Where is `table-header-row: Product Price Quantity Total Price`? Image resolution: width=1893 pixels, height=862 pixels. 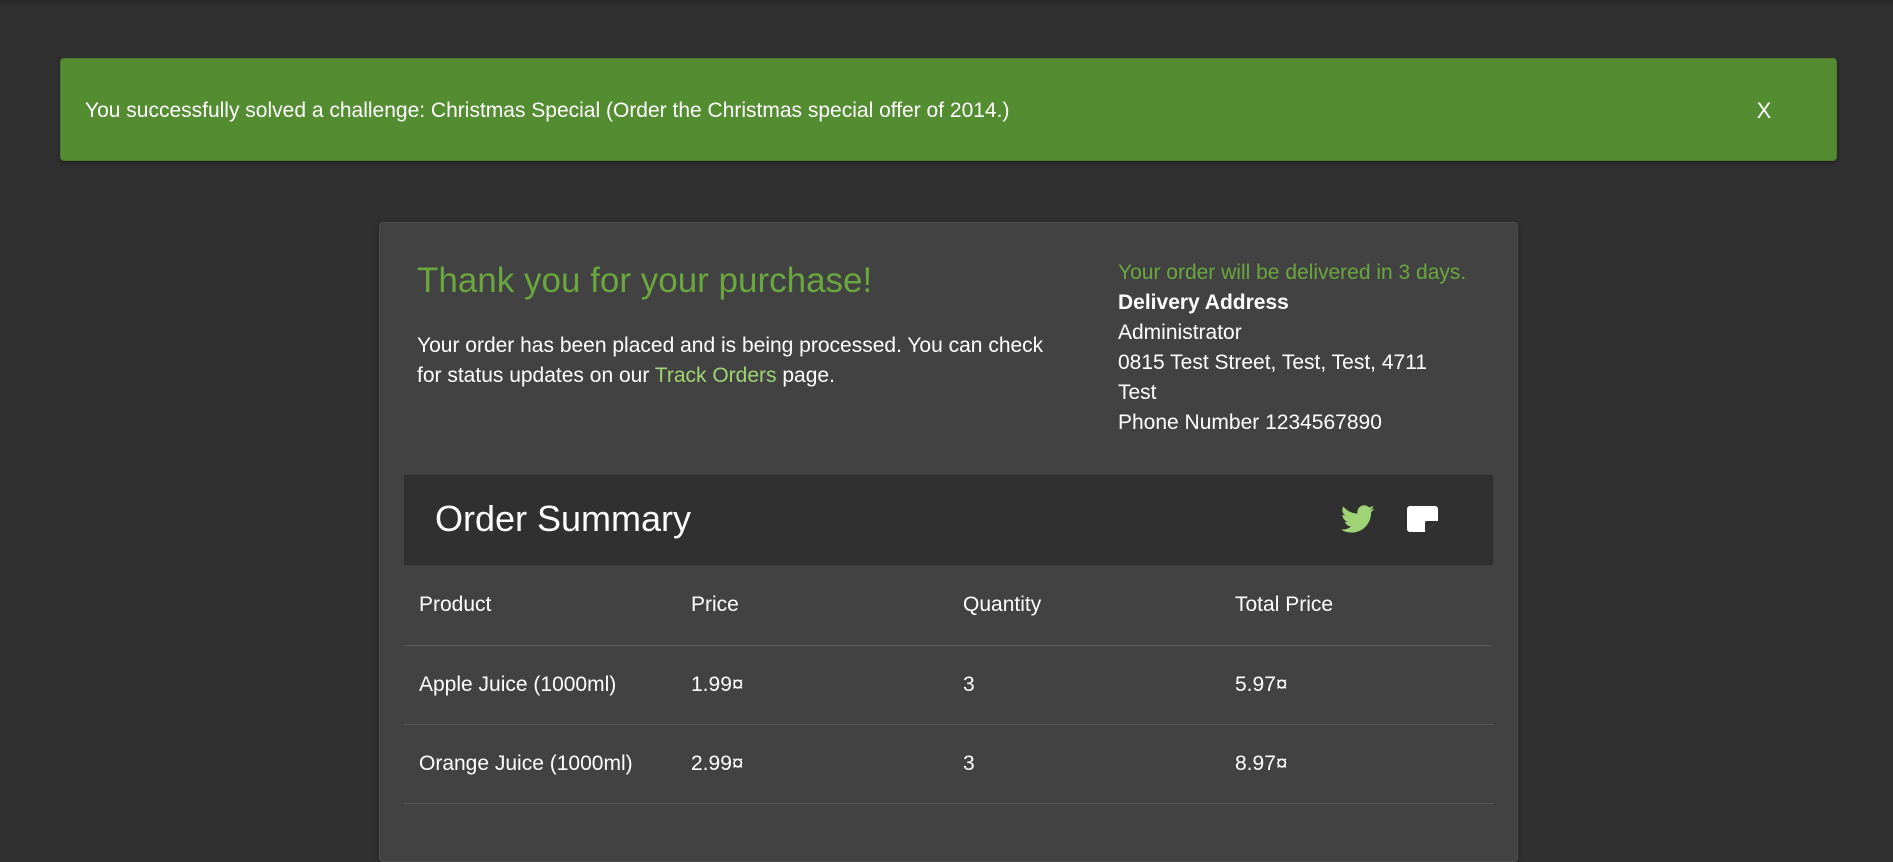 table-header-row: Product Price Quantity Total Price is located at coordinates (948, 605).